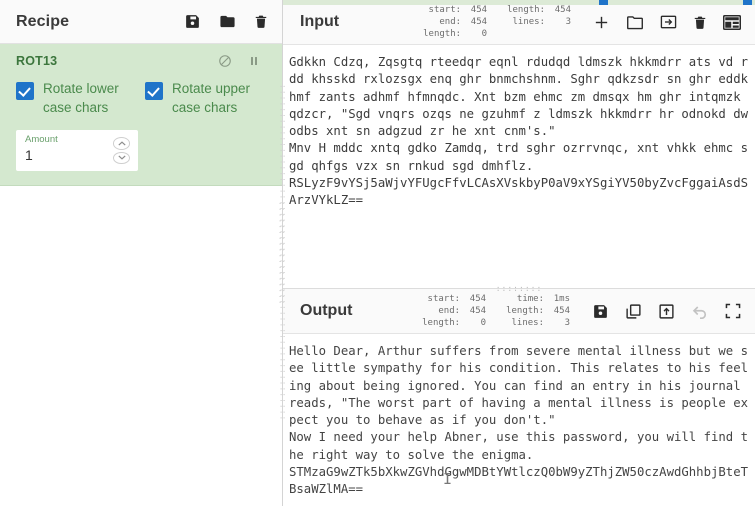 The height and width of the screenshot is (506, 755). Describe the element at coordinates (37, 61) in the screenshot. I see `operation-name: ROT13` at that location.